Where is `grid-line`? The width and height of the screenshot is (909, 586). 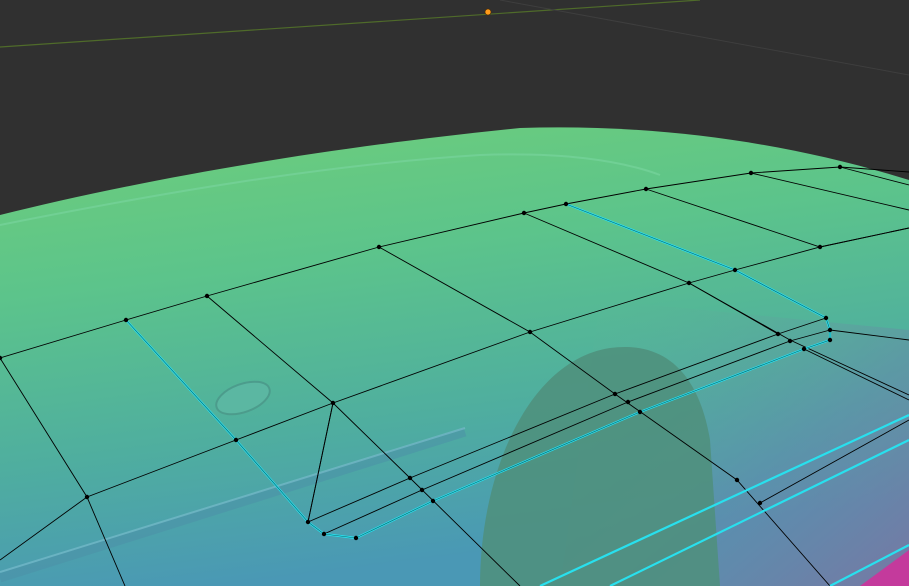 grid-line is located at coordinates (704, 38).